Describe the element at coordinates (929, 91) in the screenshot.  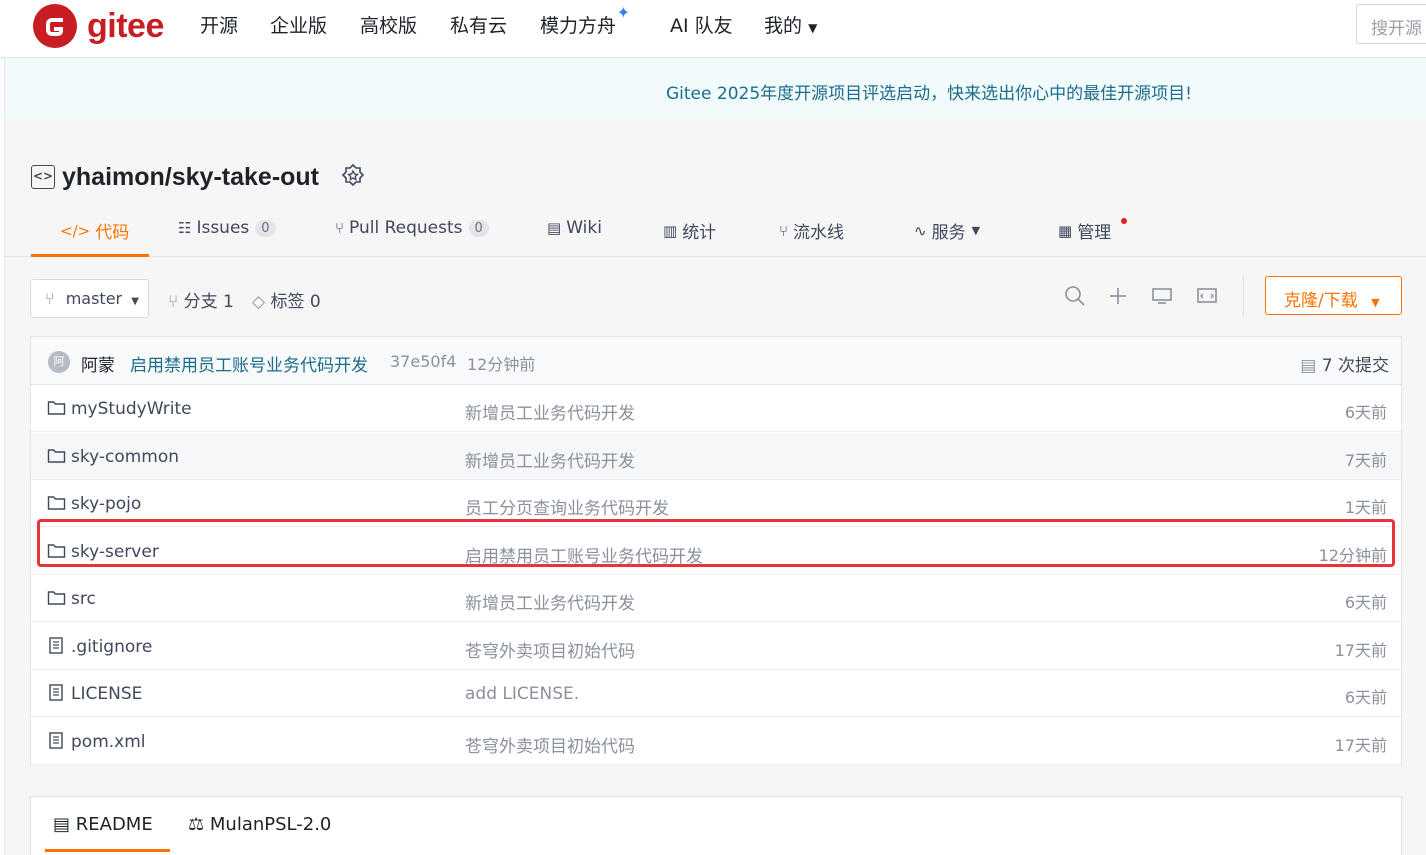
I see `banner-link: Gitee 2025年度开源项目评选启动，快来选出你心中的最佳开源项目!` at that location.